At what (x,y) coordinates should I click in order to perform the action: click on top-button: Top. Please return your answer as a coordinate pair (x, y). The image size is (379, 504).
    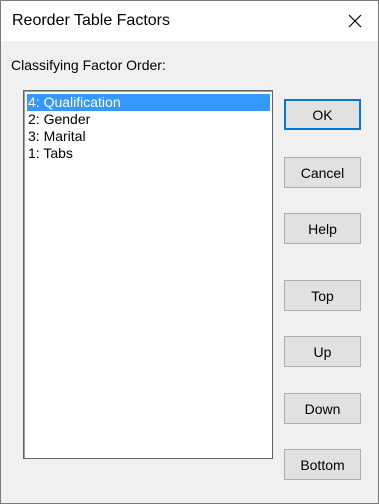
    Looking at the image, I should click on (322, 295).